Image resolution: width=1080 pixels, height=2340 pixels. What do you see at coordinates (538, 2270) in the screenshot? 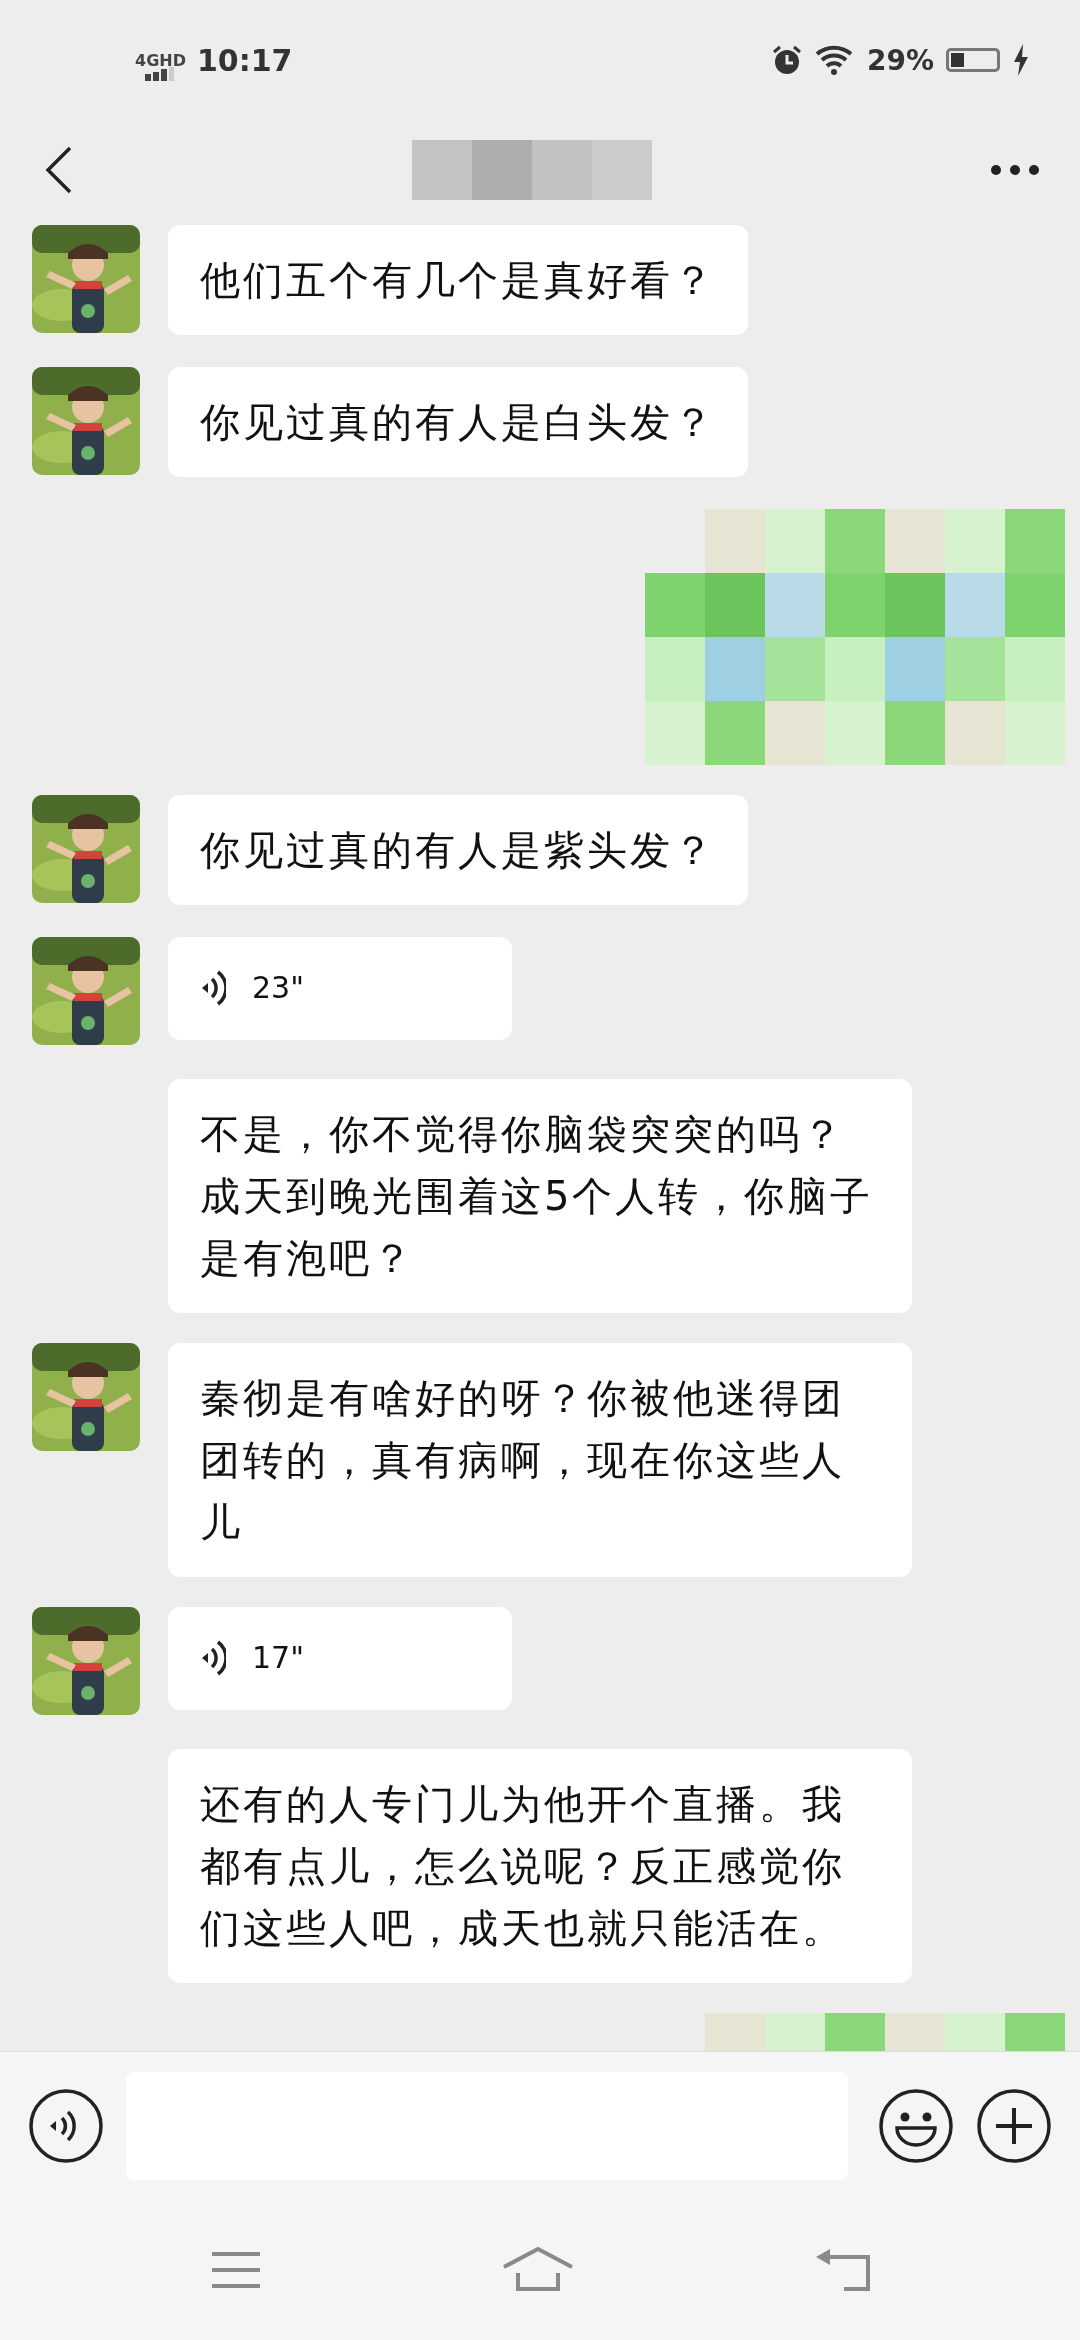
I see `home-icon` at bounding box center [538, 2270].